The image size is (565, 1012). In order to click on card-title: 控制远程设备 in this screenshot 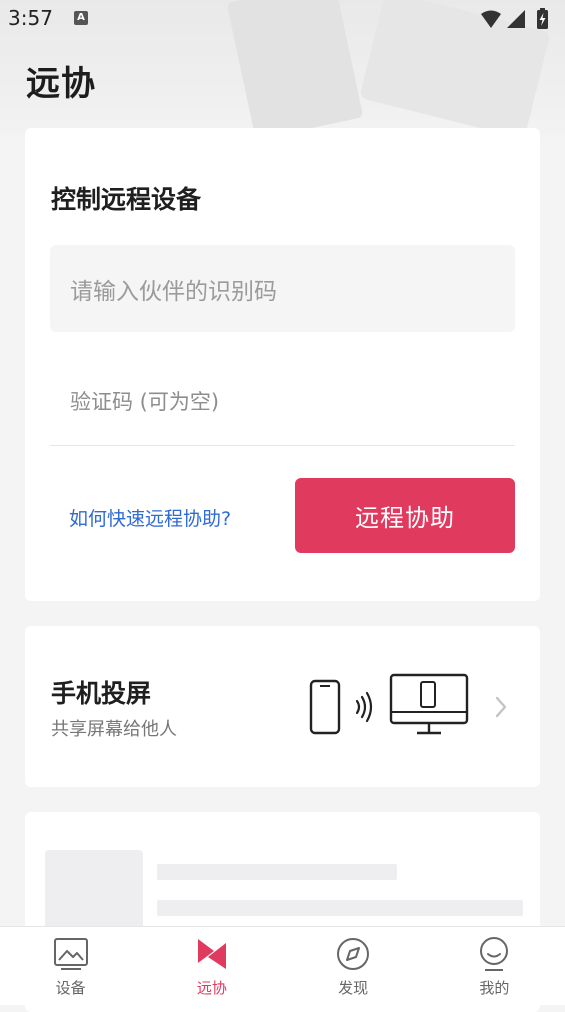, I will do `click(126, 199)`.